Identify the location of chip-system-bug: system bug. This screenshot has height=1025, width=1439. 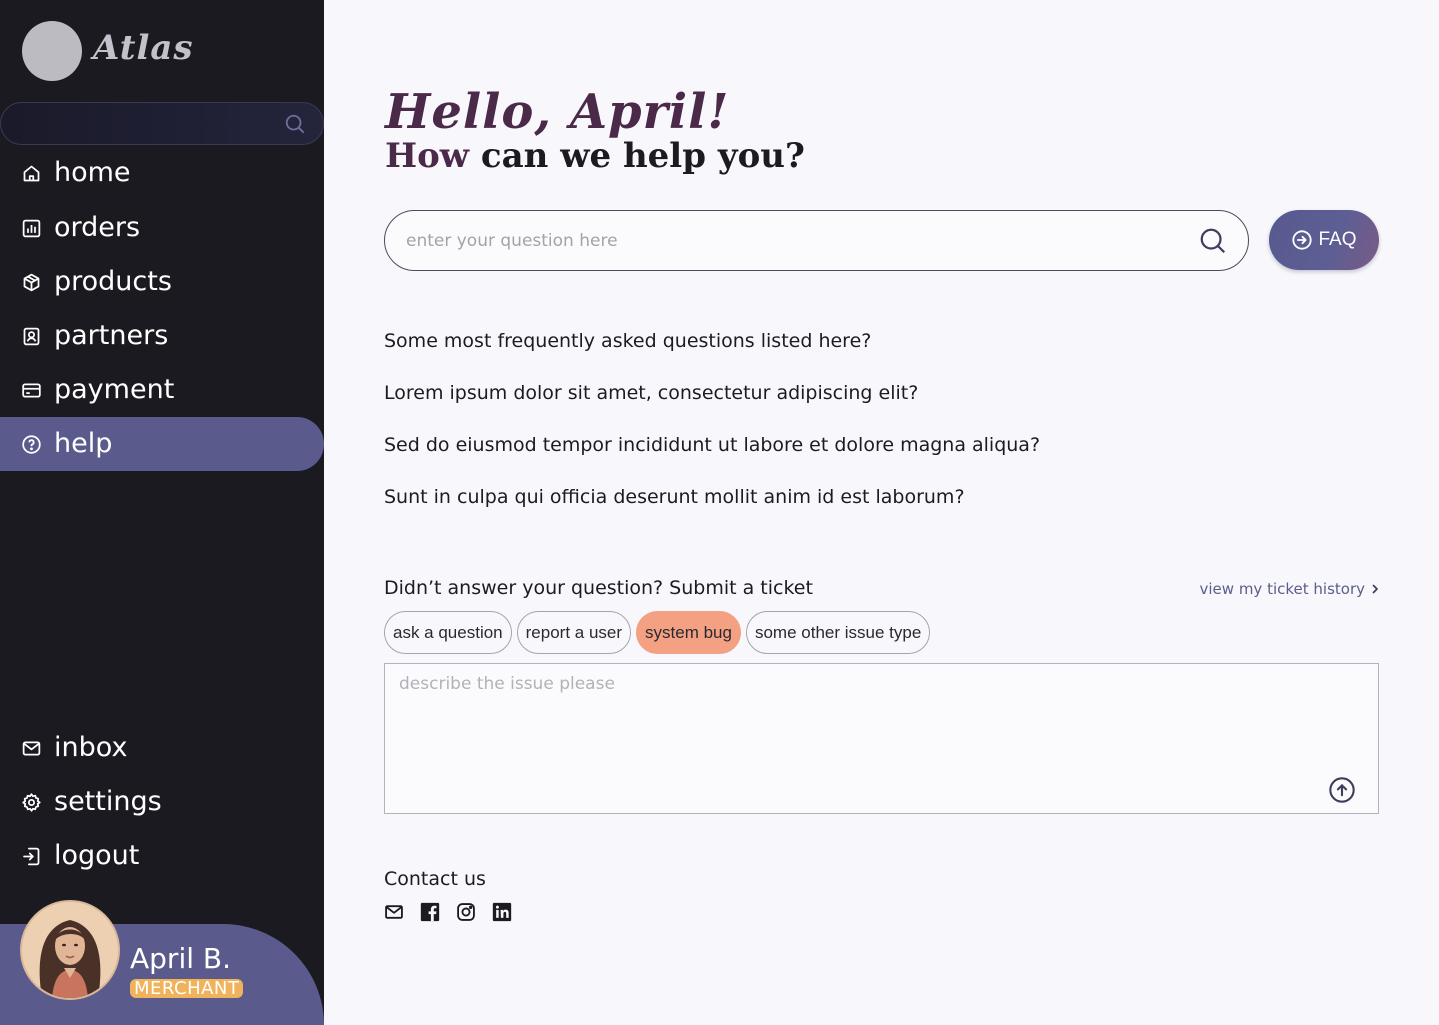
(688, 632).